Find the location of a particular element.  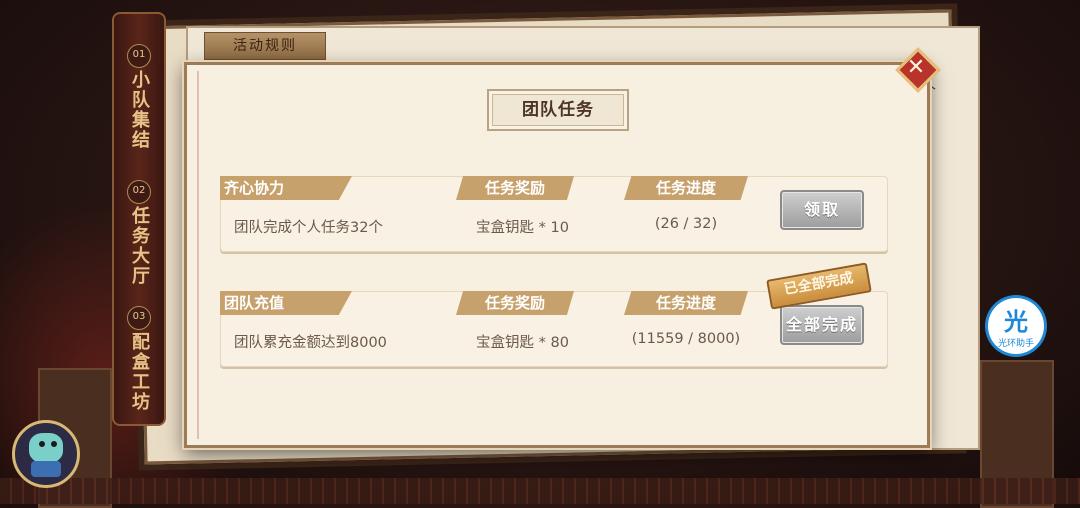

close-icon: ✕ is located at coordinates (916, 67).